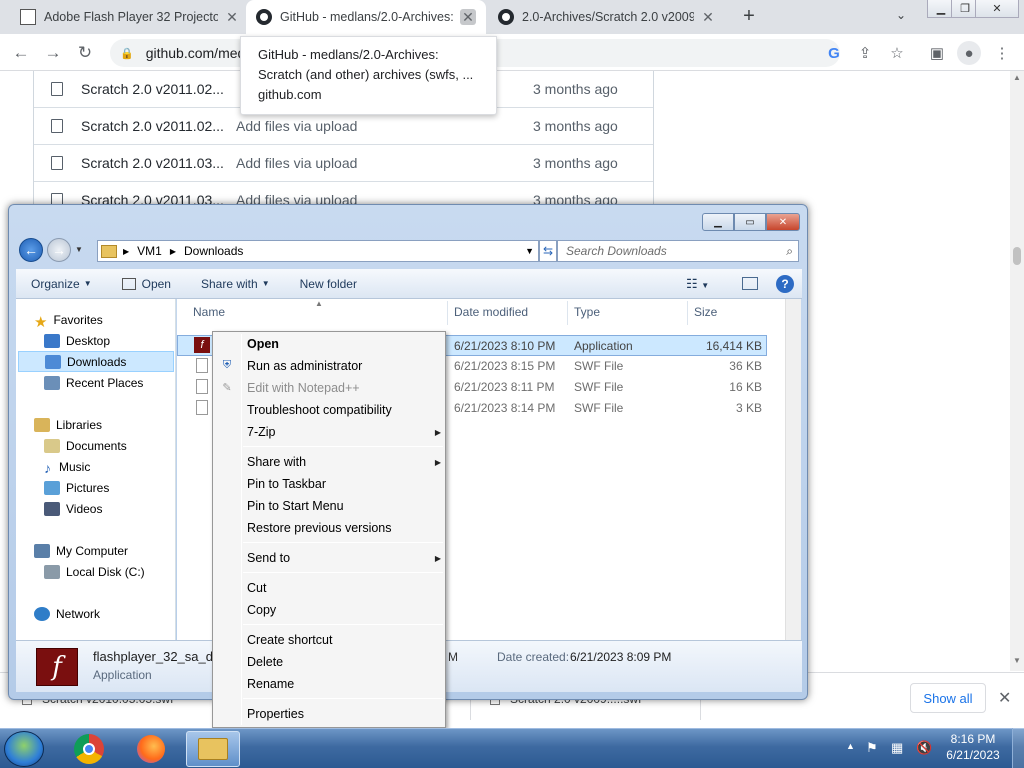  I want to click on file-list-scrollbar, so click(793, 469).